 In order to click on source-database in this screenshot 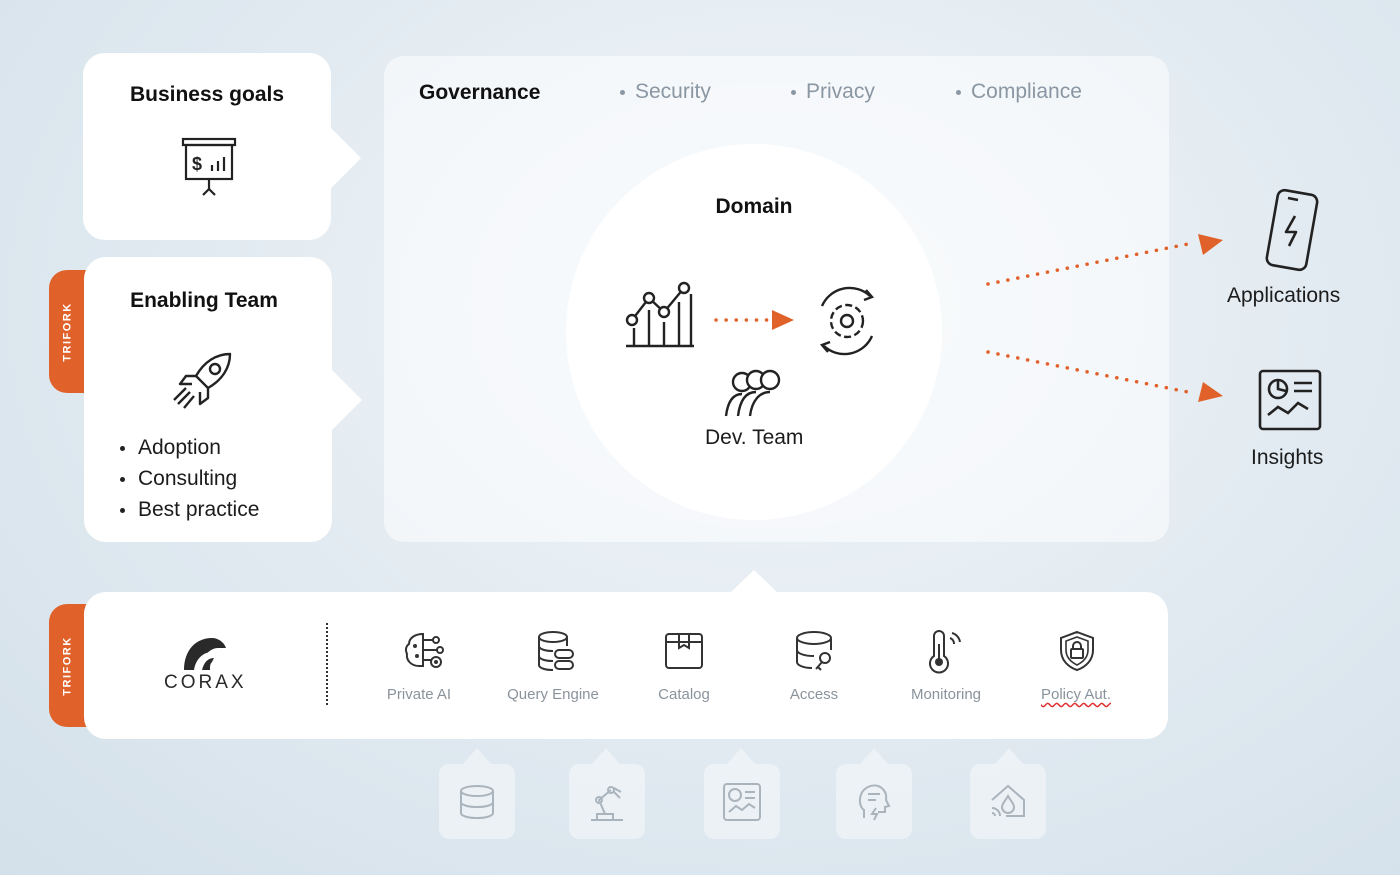, I will do `click(477, 801)`.